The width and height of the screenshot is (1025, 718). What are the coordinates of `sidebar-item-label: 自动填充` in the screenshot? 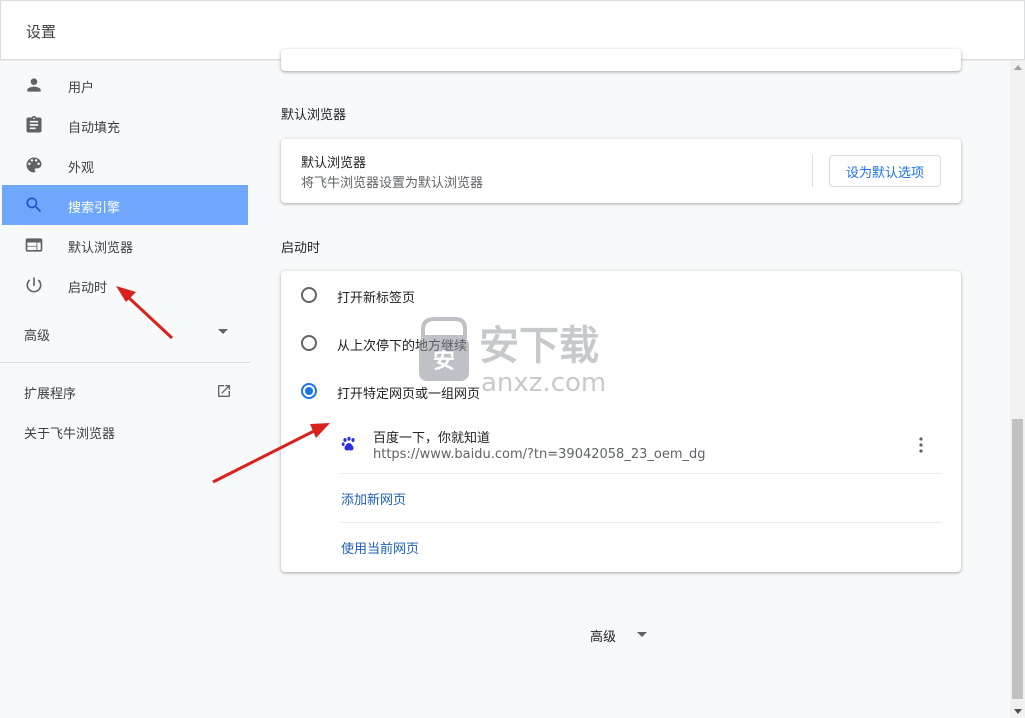 It's located at (94, 128).